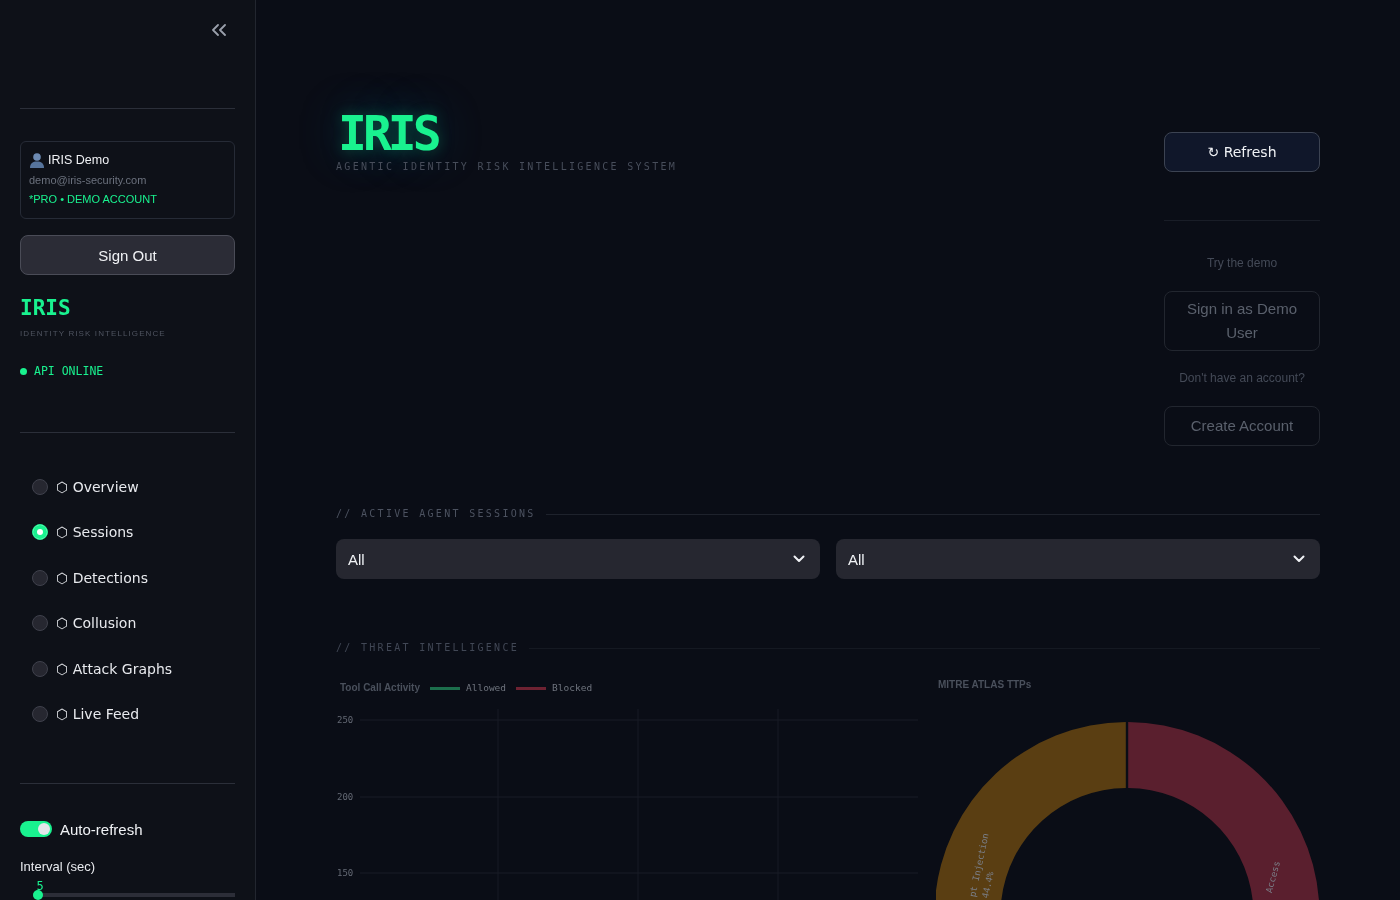  I want to click on nav-option: ⬡ Sessions, so click(127, 532).